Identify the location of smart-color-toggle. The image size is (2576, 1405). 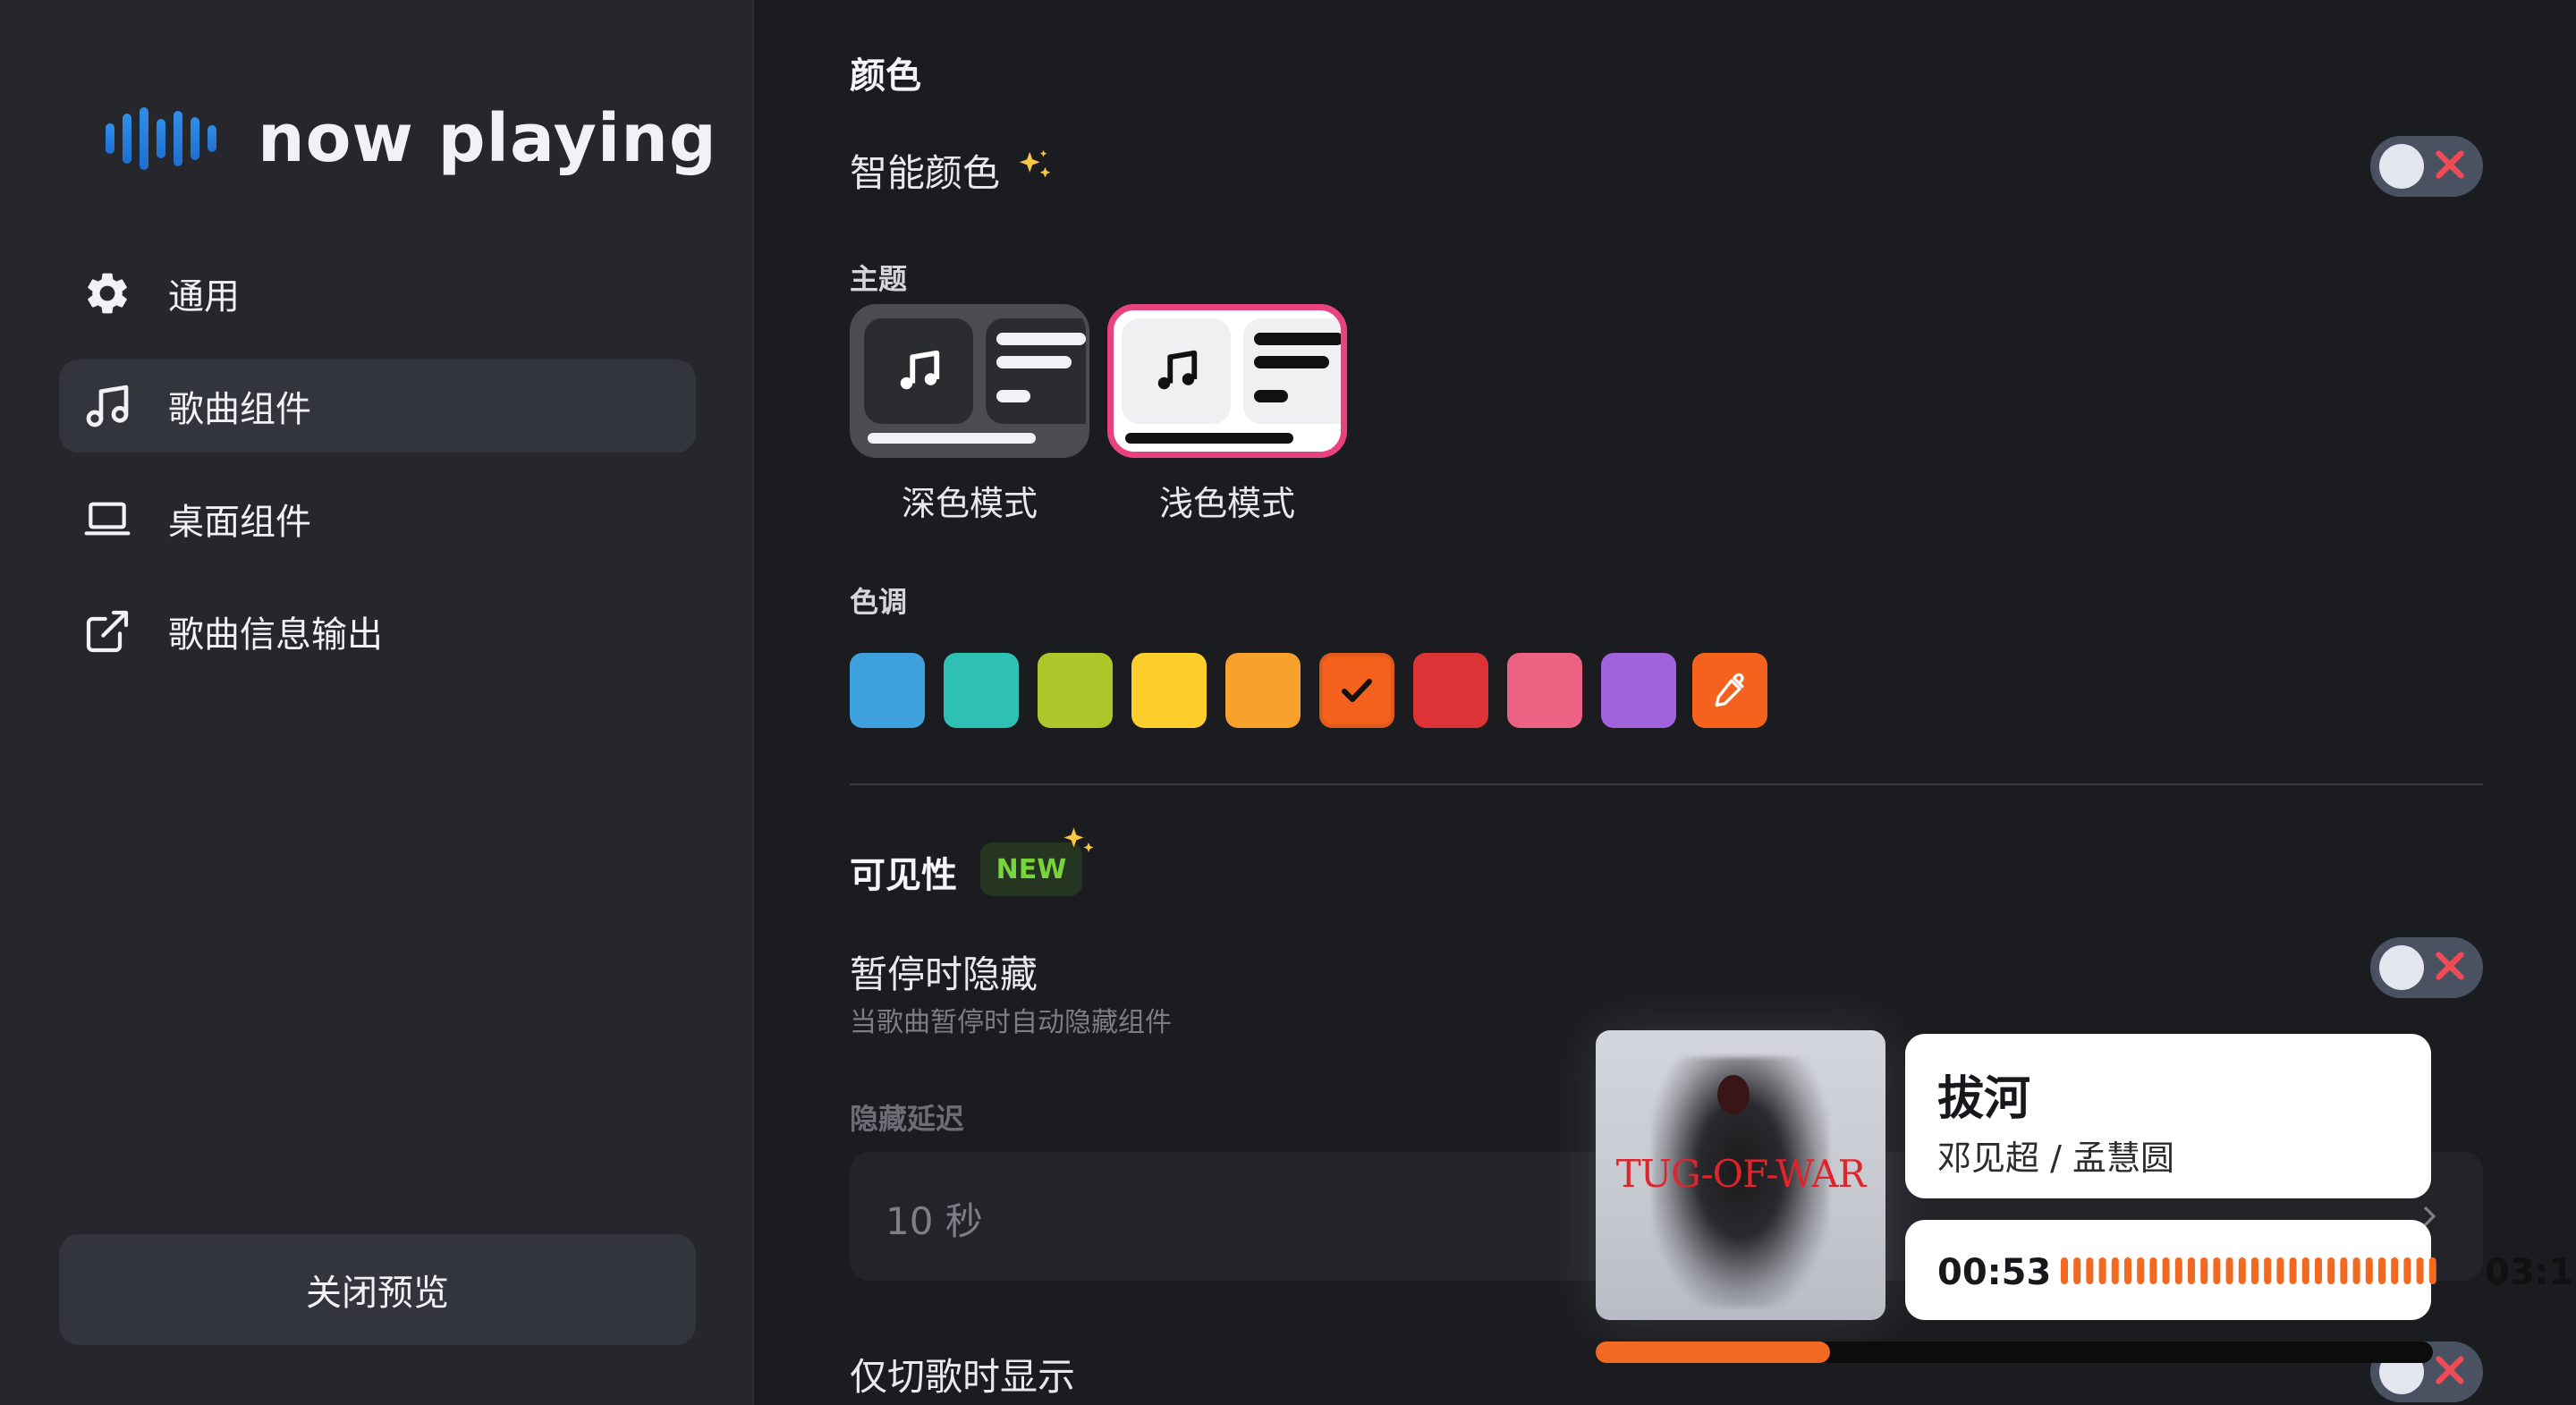
(2426, 166).